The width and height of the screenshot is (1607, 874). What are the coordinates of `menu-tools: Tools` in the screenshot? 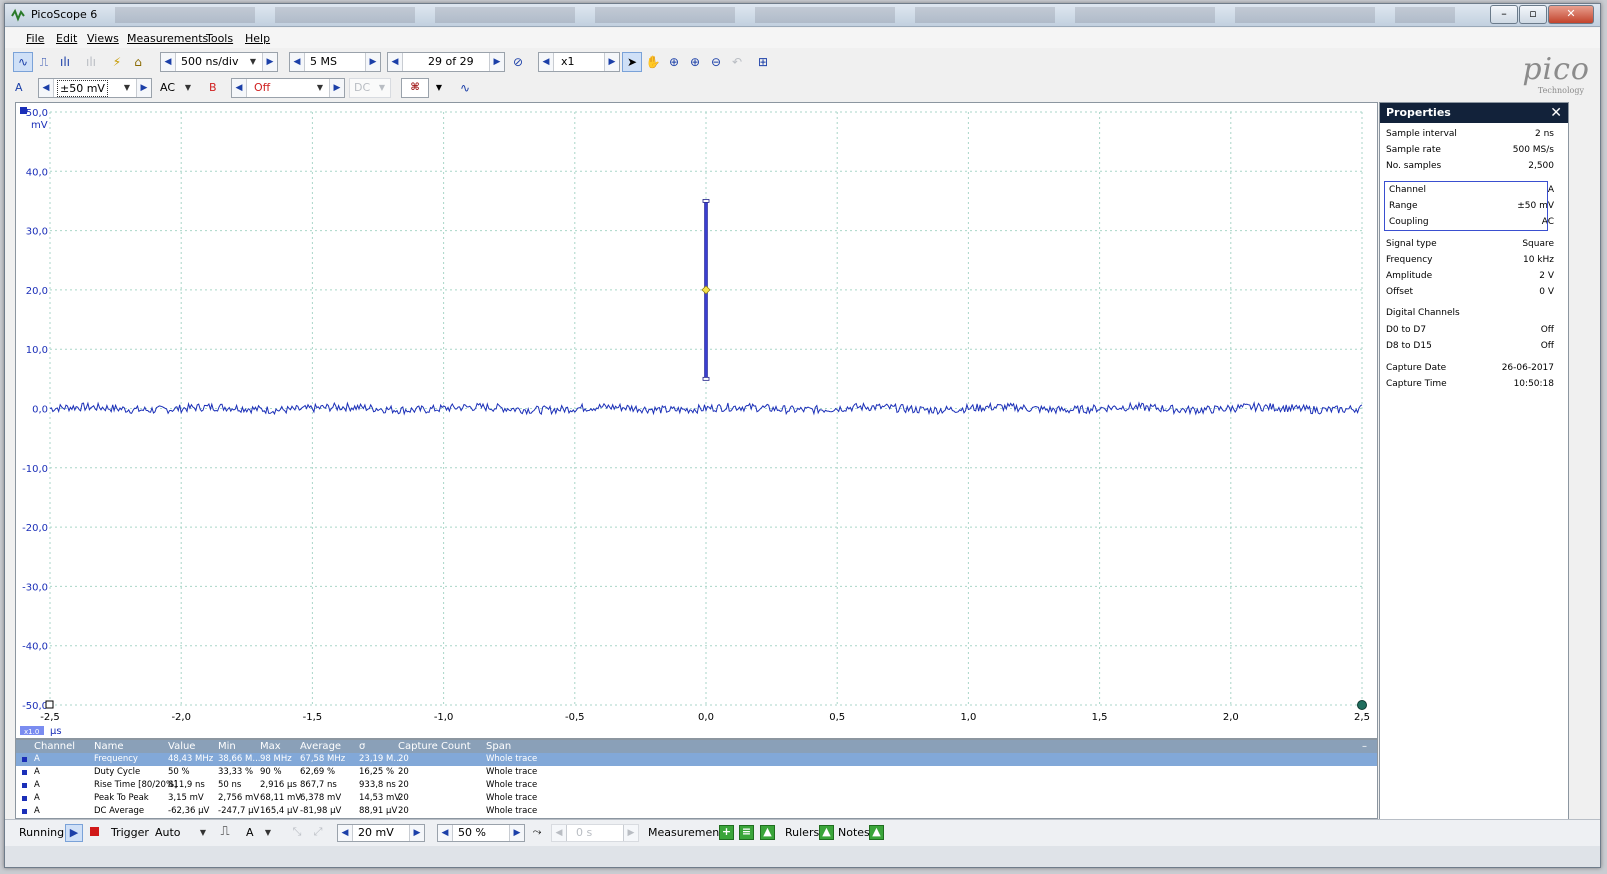 It's located at (219, 38).